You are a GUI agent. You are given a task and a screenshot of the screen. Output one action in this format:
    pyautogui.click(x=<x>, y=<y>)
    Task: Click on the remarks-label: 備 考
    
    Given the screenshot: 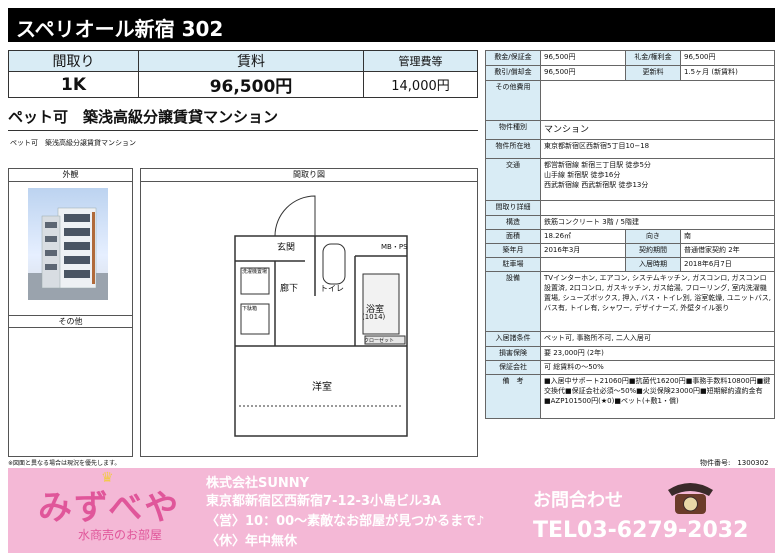 What is the action you would take?
    pyautogui.click(x=513, y=396)
    